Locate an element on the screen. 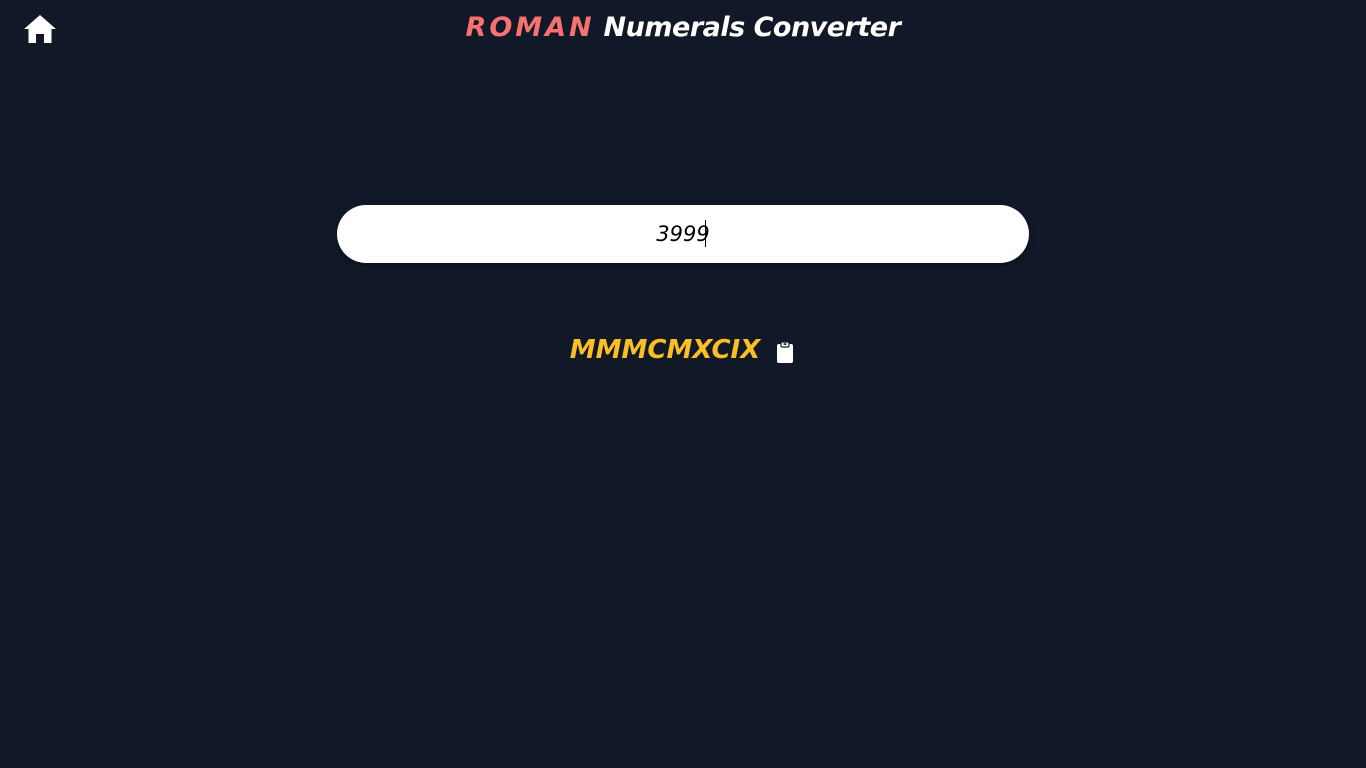  copy-button is located at coordinates (785, 352).